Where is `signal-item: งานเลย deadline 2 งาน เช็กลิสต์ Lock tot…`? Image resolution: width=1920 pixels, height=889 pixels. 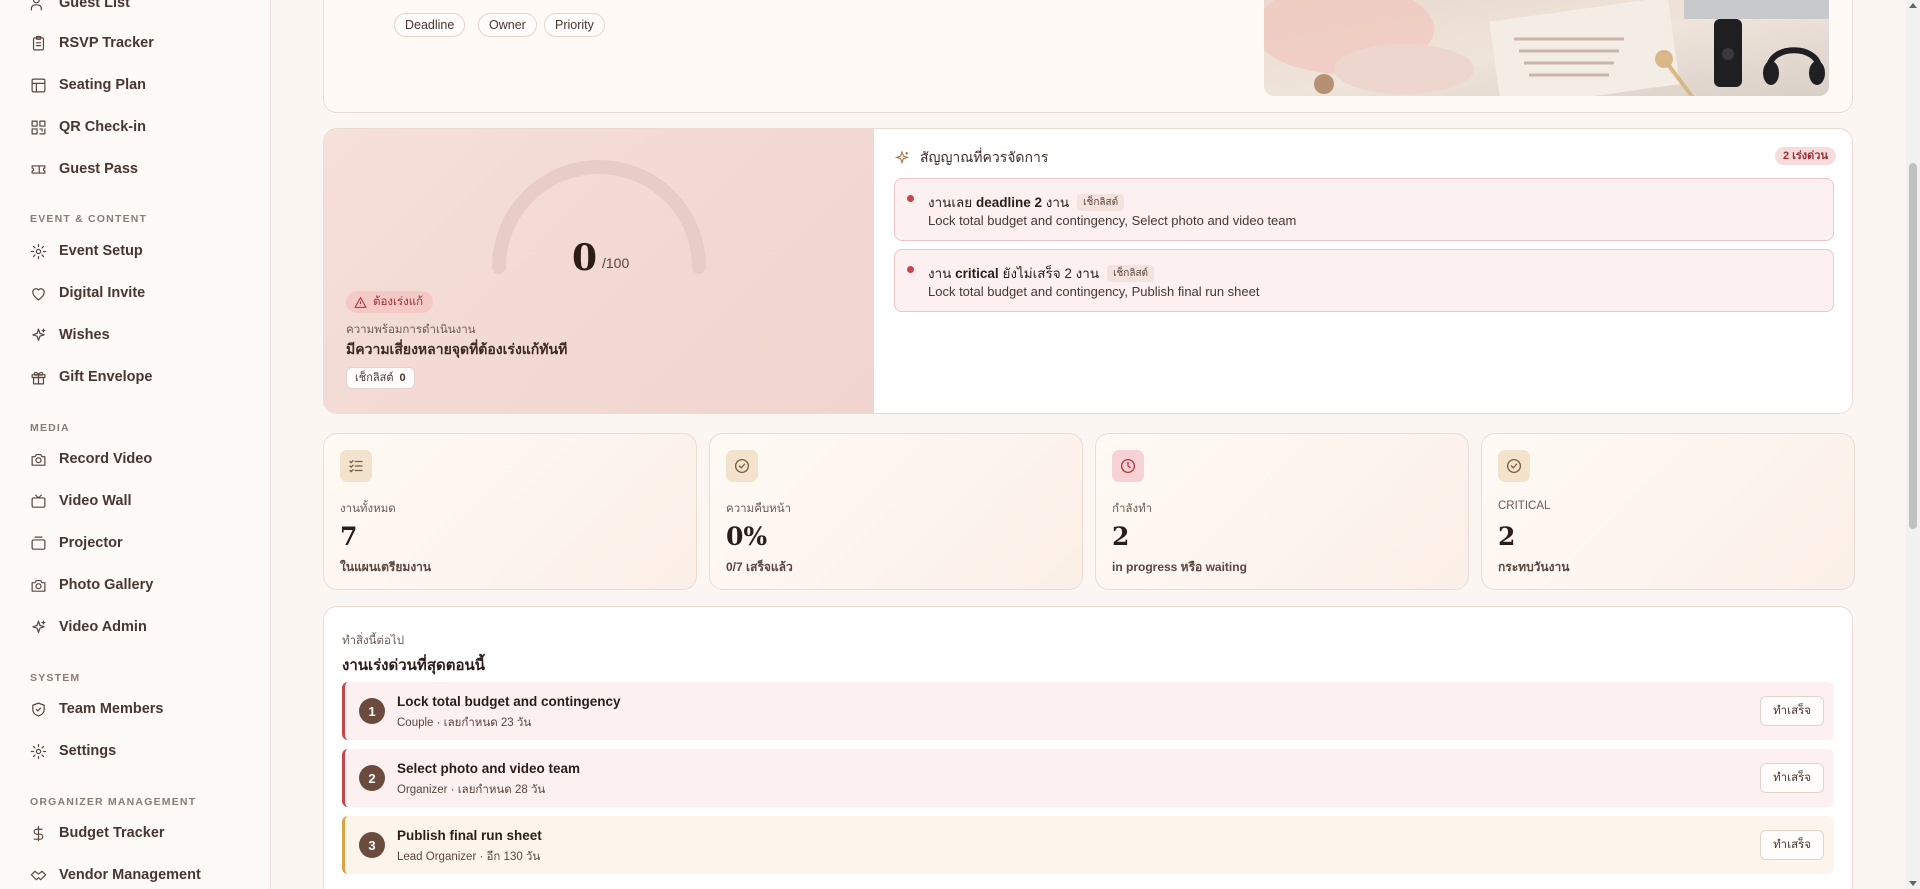 signal-item: งานเลย deadline 2 งาน เช็กลิสต์ Lock tot… is located at coordinates (1364, 209).